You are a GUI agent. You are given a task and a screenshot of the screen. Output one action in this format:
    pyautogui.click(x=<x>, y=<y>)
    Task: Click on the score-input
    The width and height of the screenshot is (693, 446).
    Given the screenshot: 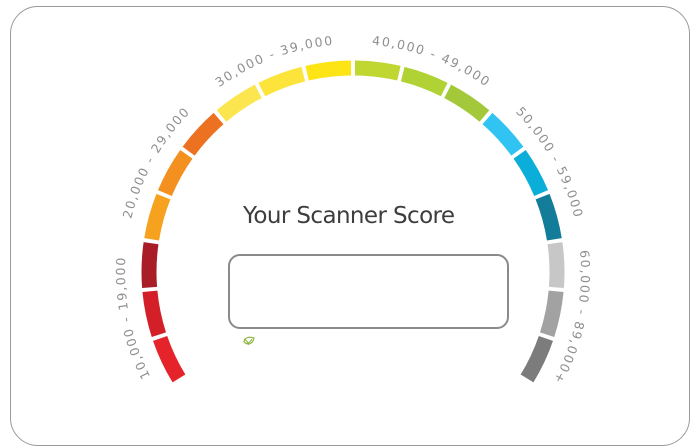 What is the action you would take?
    pyautogui.click(x=368, y=291)
    